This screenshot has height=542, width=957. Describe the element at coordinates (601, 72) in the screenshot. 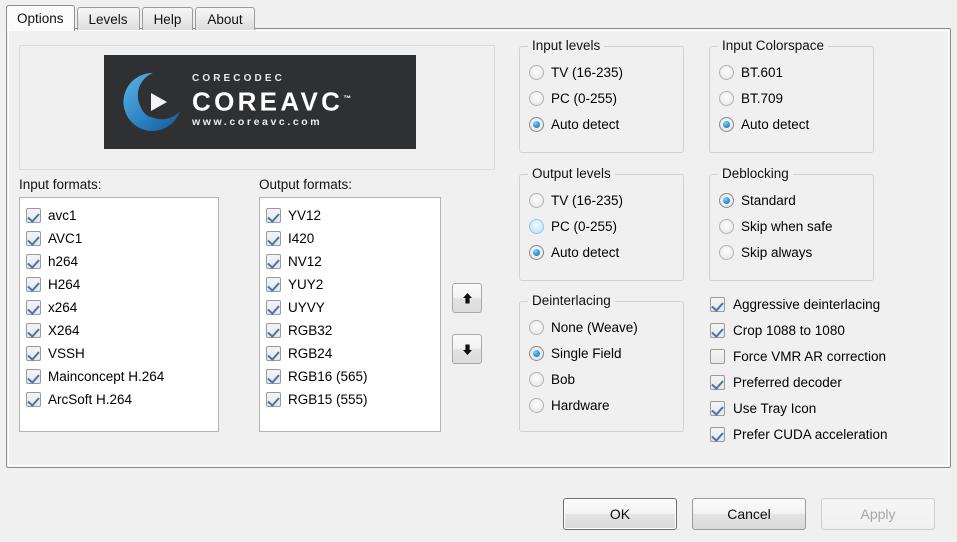

I see `input-levels-option: TV (16-235)` at that location.